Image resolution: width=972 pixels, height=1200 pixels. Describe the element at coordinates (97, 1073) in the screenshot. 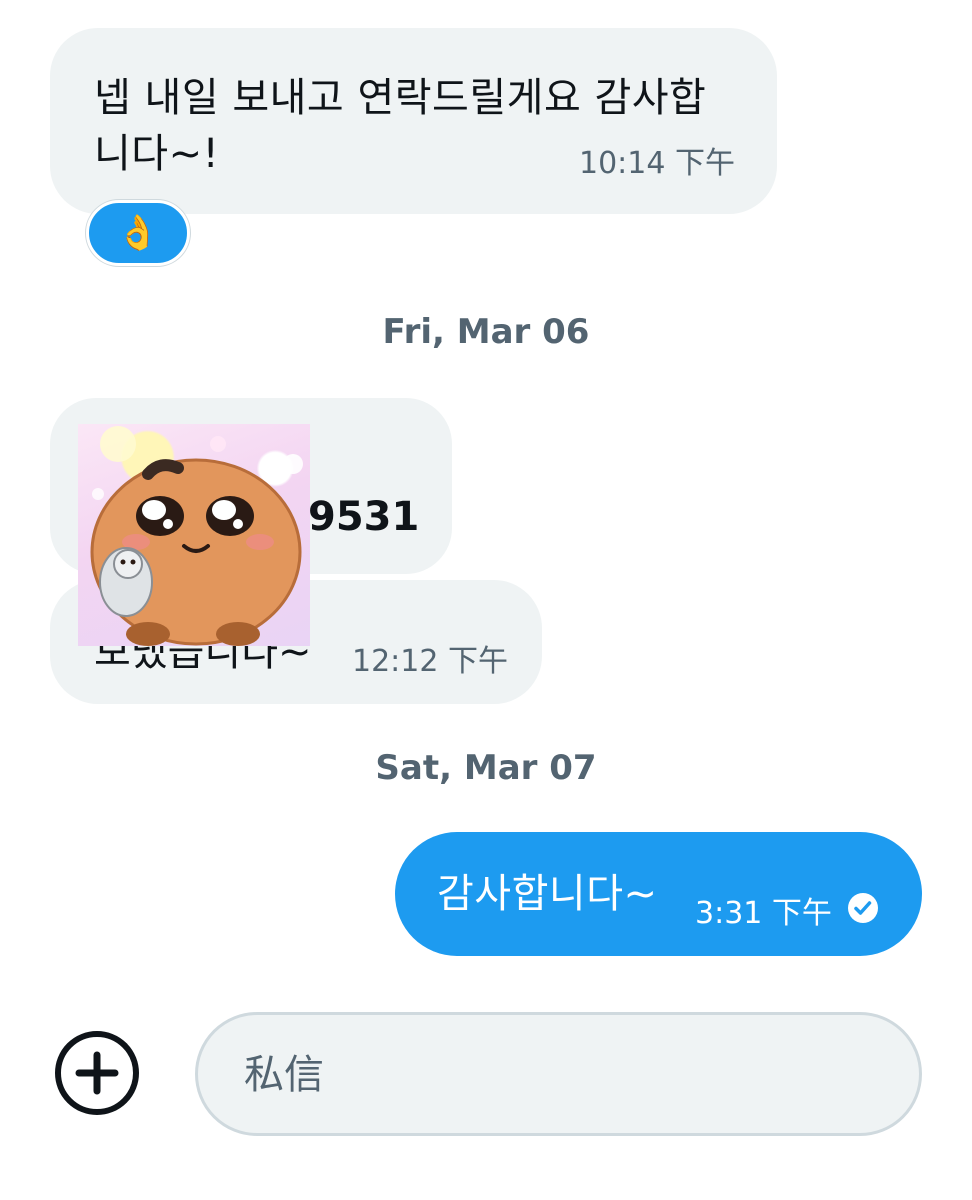

I see `plus-circle-icon` at that location.